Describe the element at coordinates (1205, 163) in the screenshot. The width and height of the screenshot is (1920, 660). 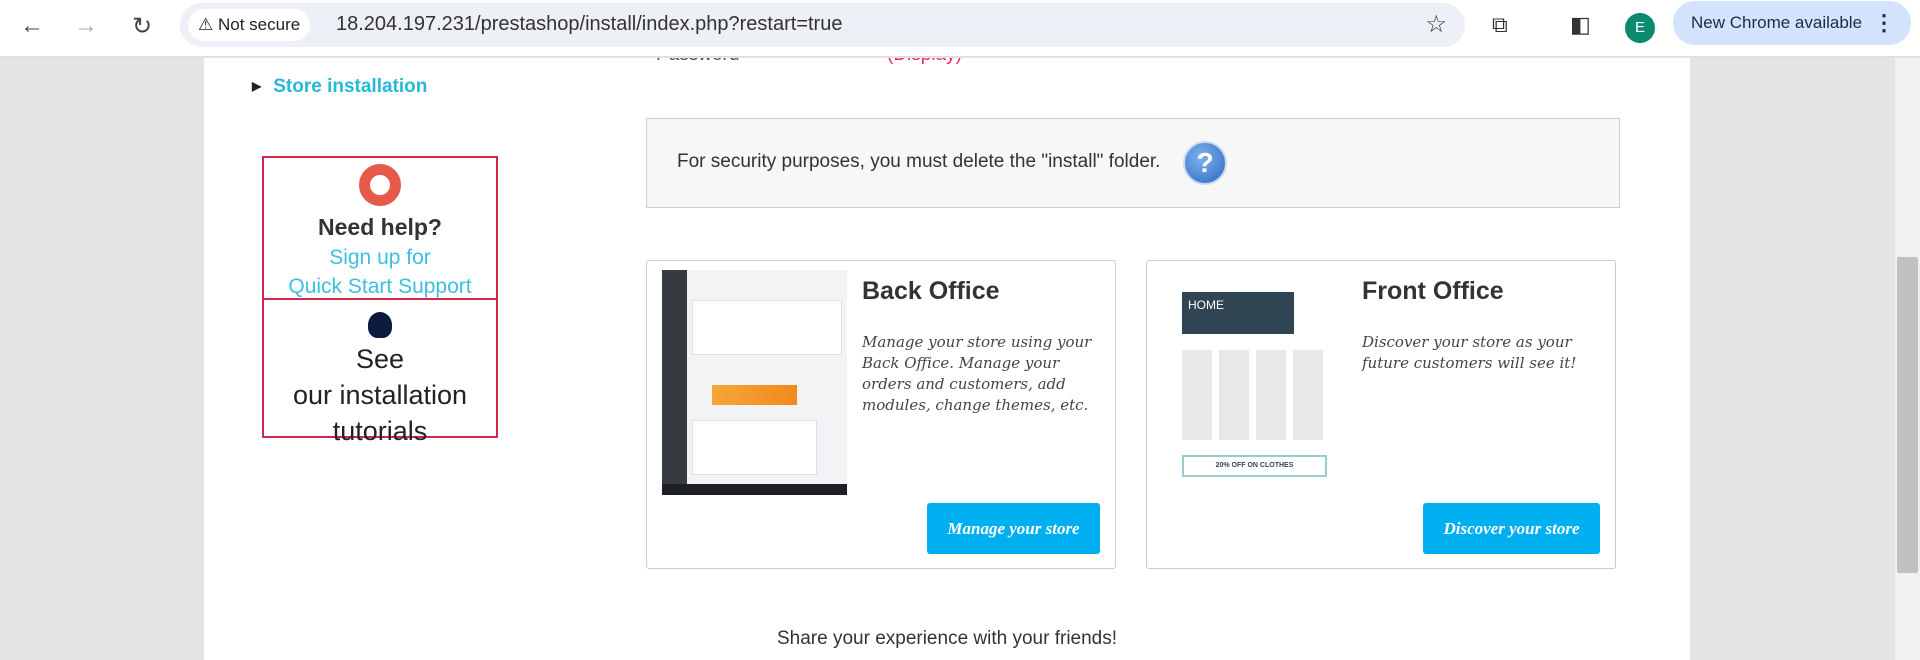
I see `help-question-icon: ?` at that location.